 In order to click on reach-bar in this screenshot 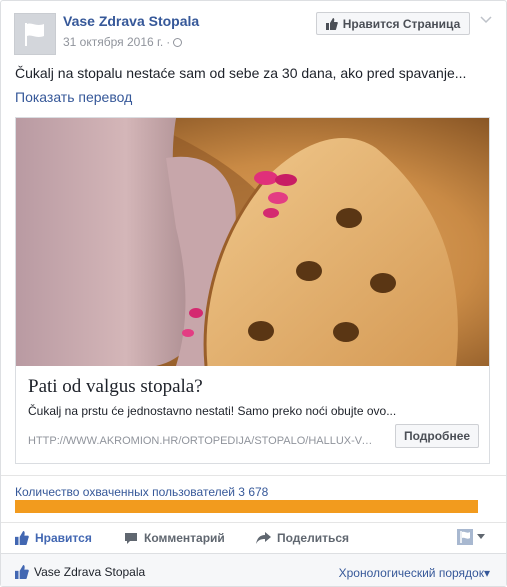, I will do `click(246, 506)`.